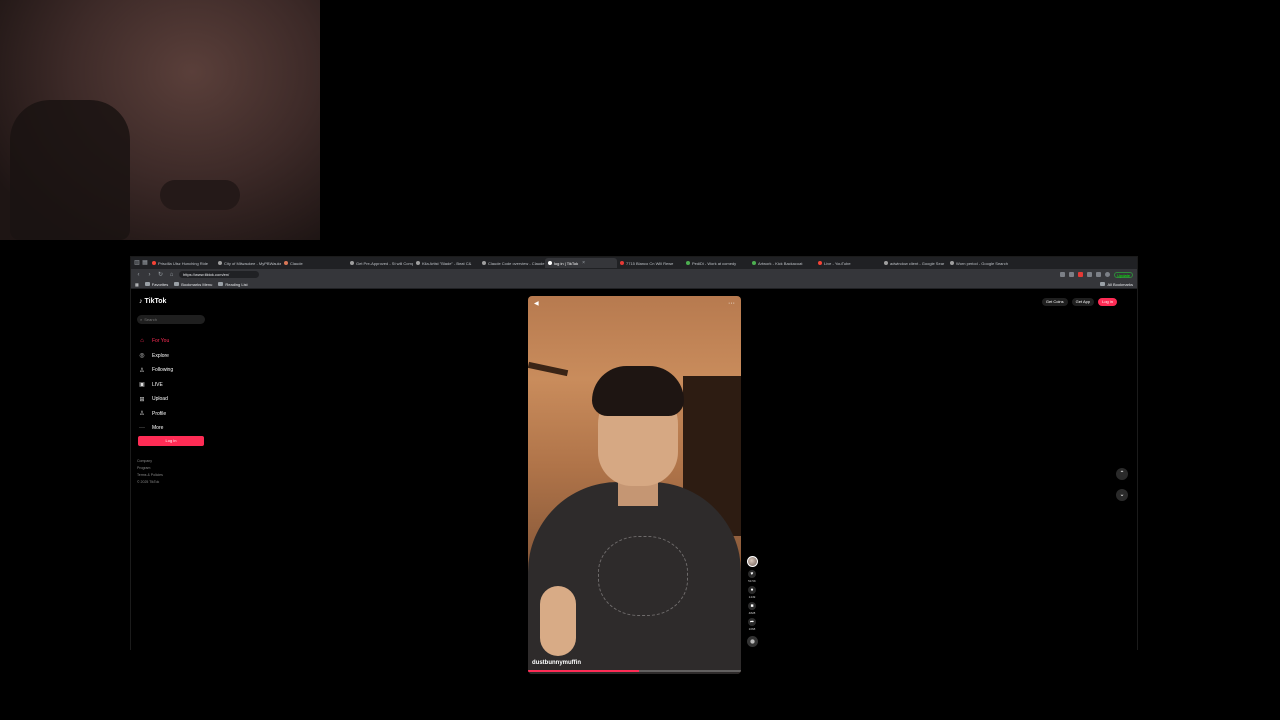 This screenshot has height=720, width=1280. What do you see at coordinates (142, 356) in the screenshot?
I see `compass-icon: ◎` at bounding box center [142, 356].